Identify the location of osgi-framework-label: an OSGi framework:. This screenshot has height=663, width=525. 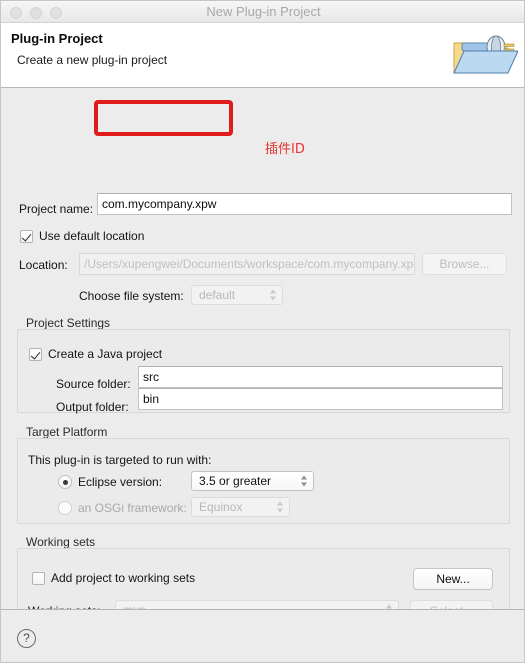
(132, 508).